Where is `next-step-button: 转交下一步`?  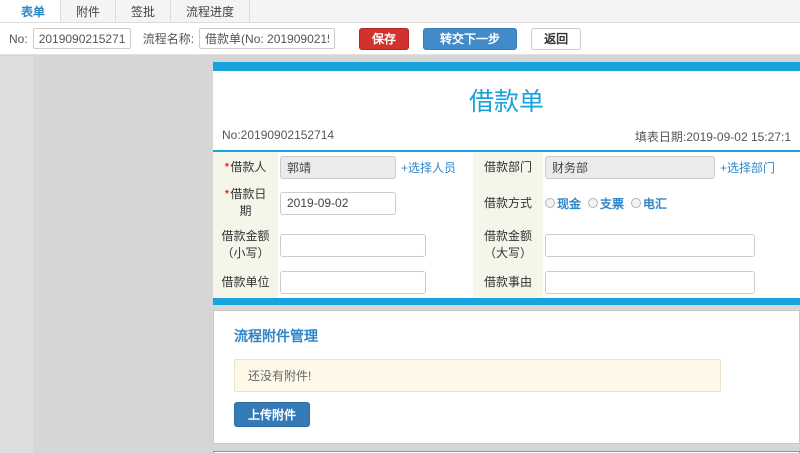
next-step-button: 转交下一步 is located at coordinates (470, 38).